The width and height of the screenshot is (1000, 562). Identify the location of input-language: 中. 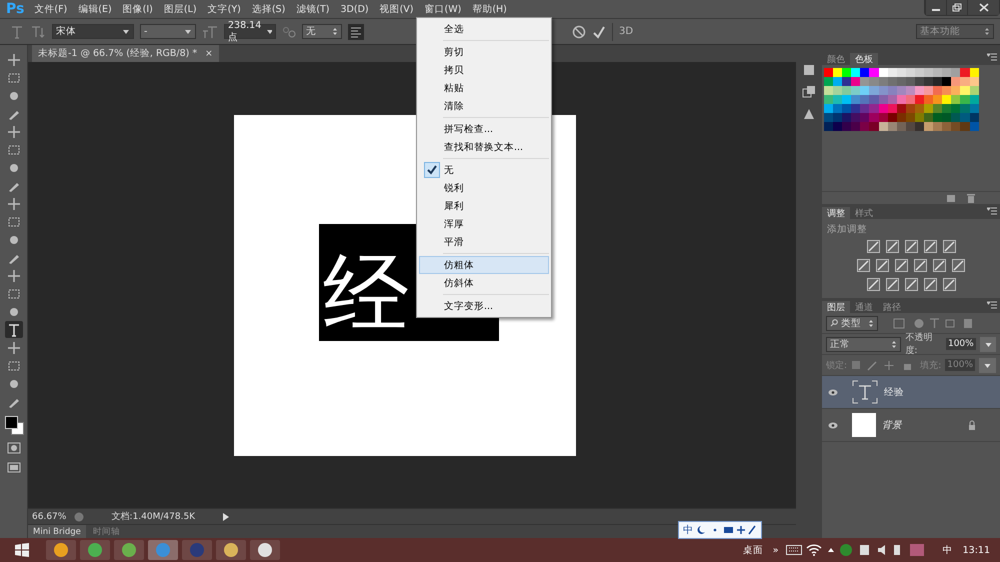
(947, 550).